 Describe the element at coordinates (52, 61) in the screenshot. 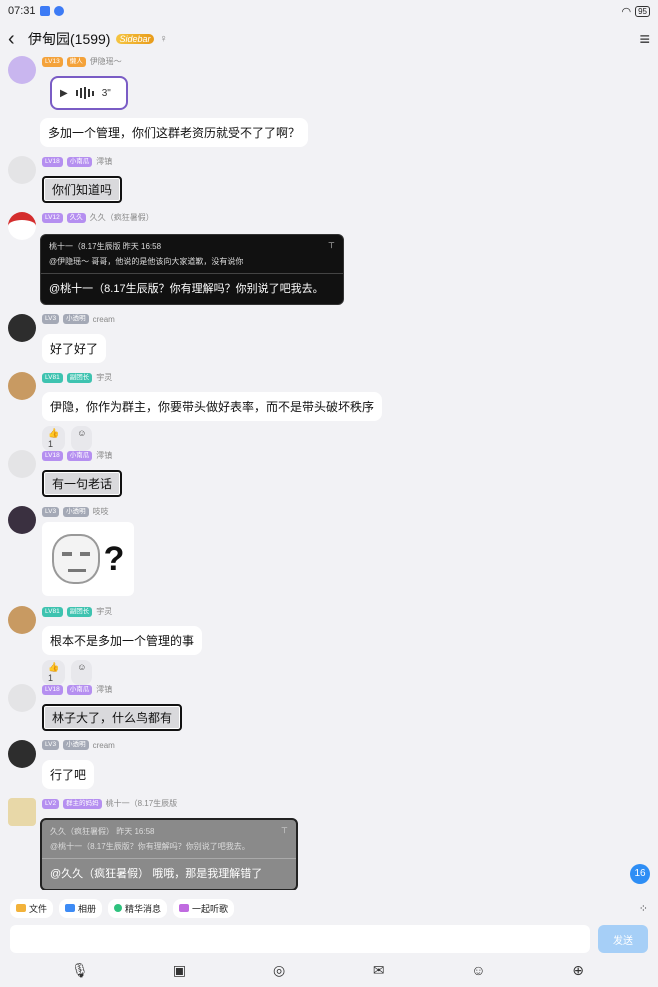

I see `level-badge: LV13` at that location.